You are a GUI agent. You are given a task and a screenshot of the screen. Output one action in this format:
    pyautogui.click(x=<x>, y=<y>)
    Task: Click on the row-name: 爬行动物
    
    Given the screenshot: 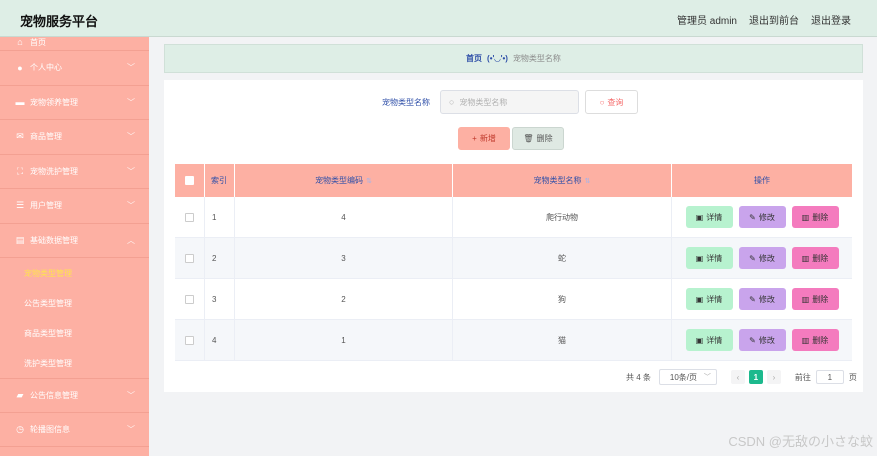 What is the action you would take?
    pyautogui.click(x=562, y=217)
    